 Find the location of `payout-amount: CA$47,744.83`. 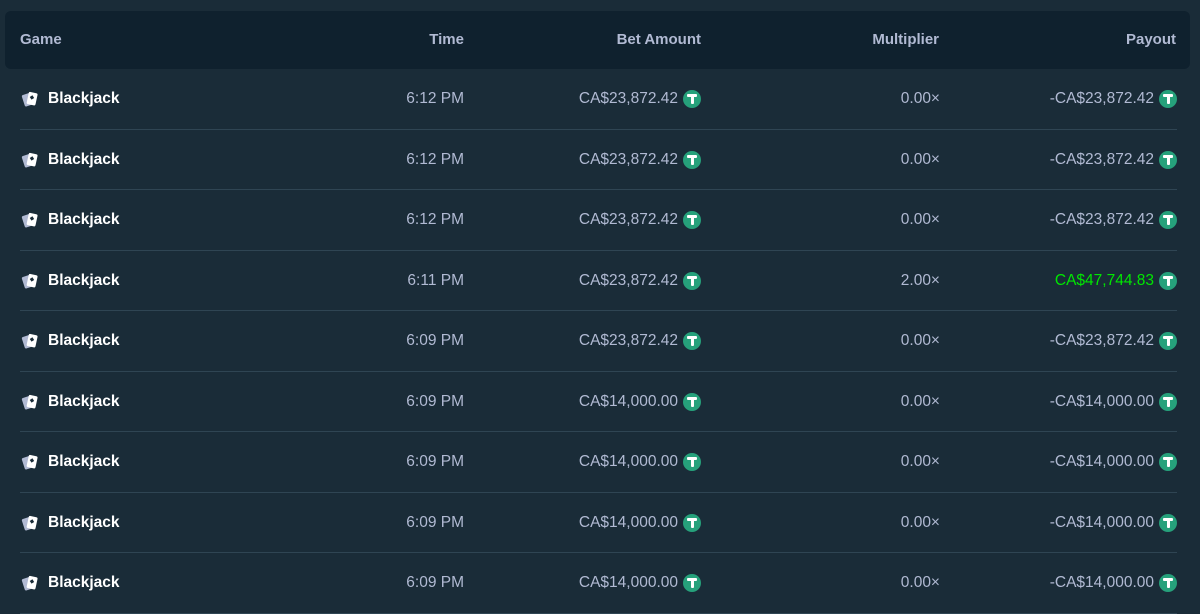

payout-amount: CA$47,744.83 is located at coordinates (1104, 280).